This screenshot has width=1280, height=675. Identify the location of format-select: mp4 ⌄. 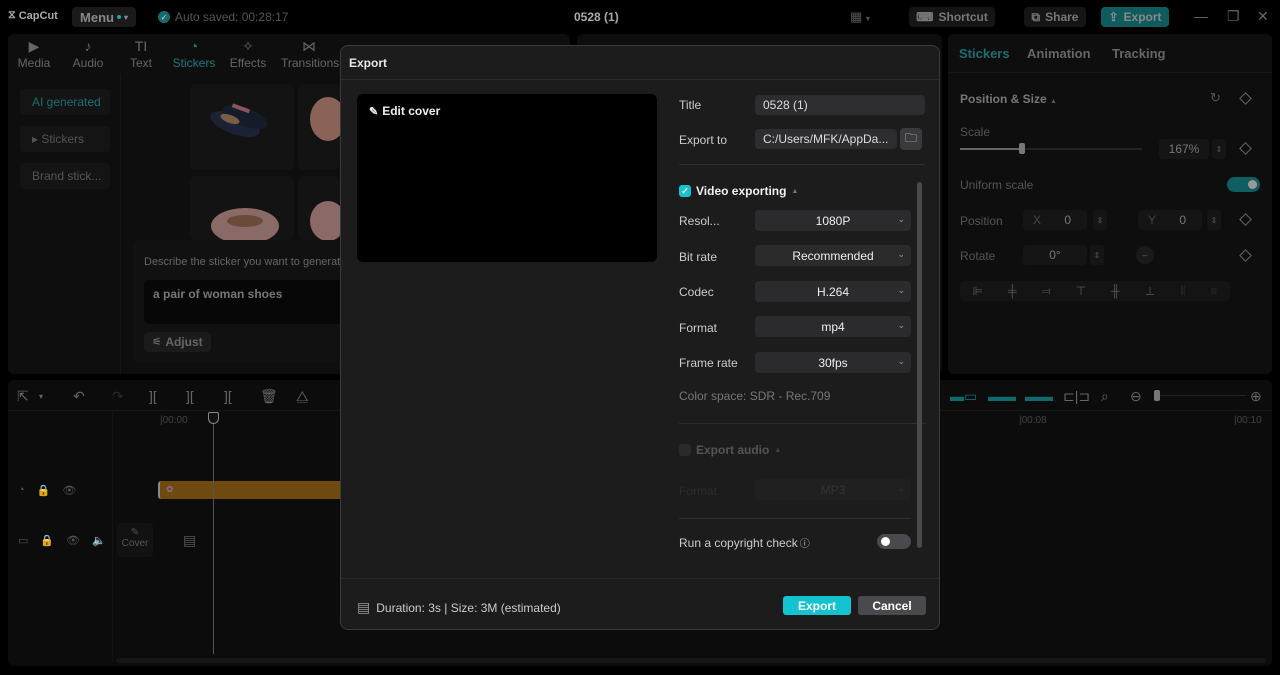
(833, 326).